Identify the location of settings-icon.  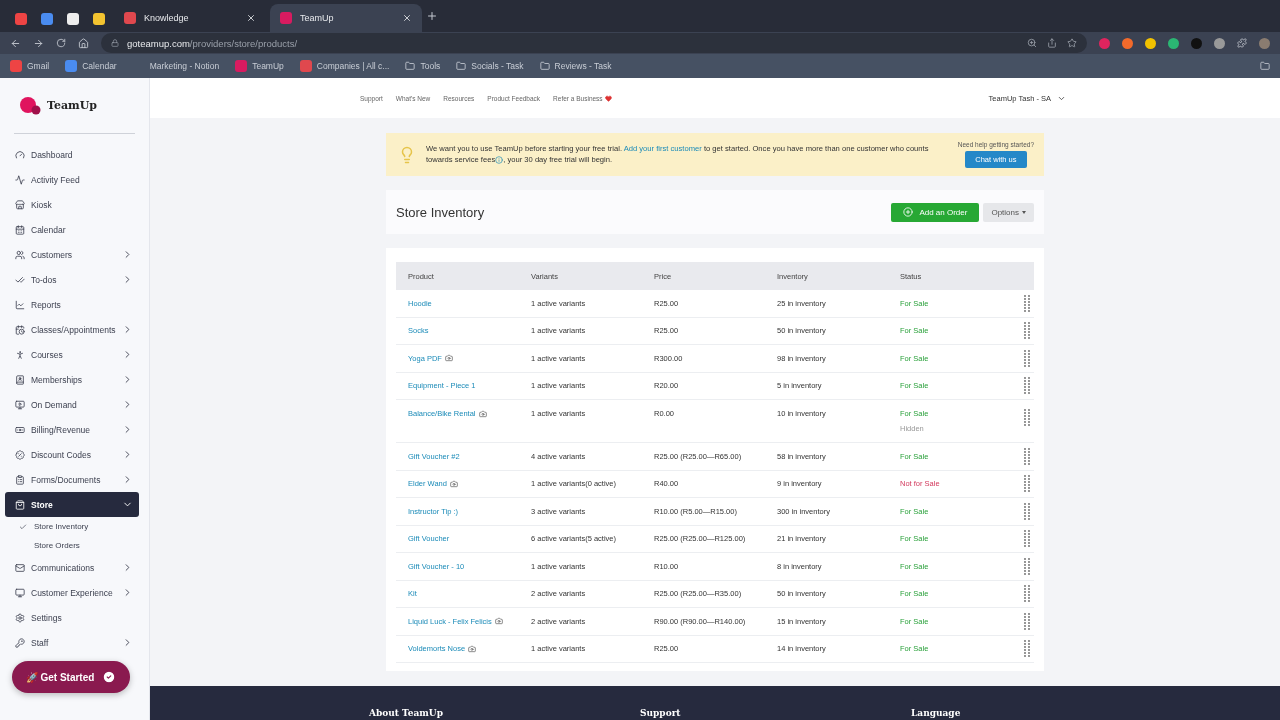
(20, 617).